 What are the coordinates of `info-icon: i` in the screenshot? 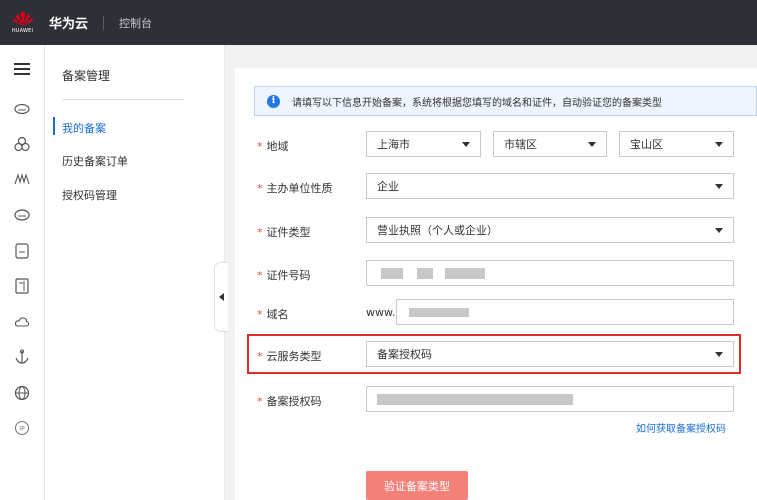 It's located at (273, 101).